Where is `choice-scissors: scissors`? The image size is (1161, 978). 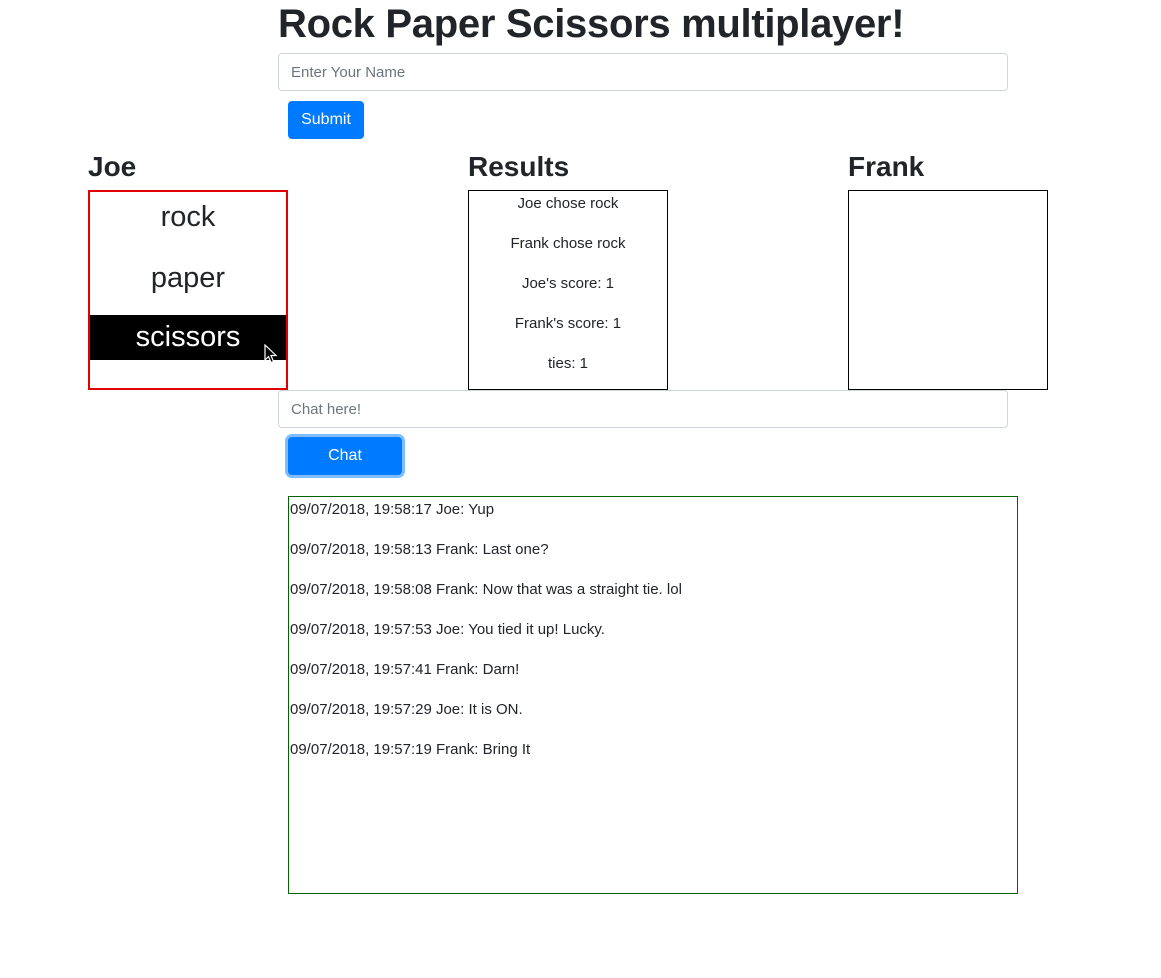
choice-scissors: scissors is located at coordinates (188, 337).